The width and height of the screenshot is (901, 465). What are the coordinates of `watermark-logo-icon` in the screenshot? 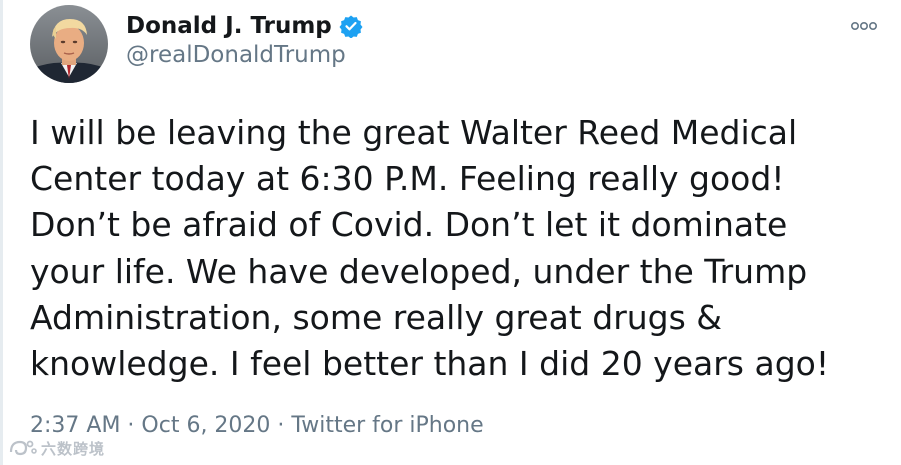 It's located at (23, 448).